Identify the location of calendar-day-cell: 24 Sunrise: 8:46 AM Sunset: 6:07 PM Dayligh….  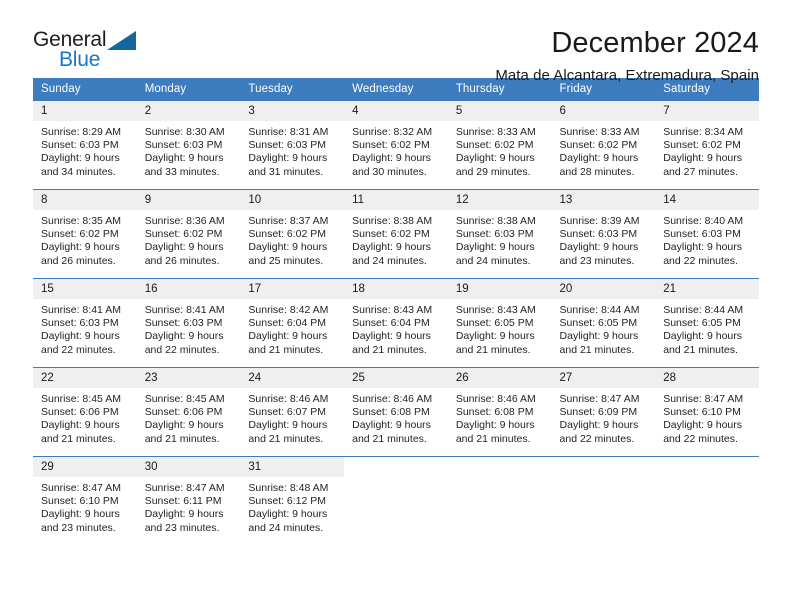
(292, 412).